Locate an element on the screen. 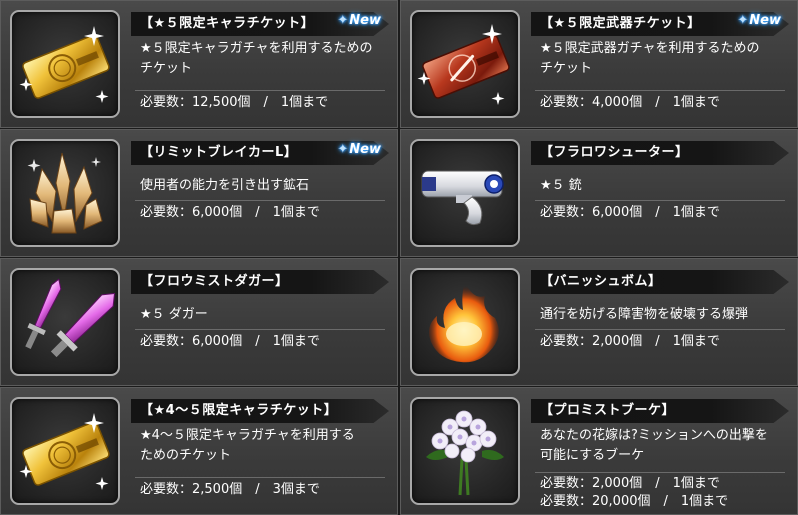 The height and width of the screenshot is (515, 798). item-title: 【★4～５限定キャラチケット】 is located at coordinates (239, 410).